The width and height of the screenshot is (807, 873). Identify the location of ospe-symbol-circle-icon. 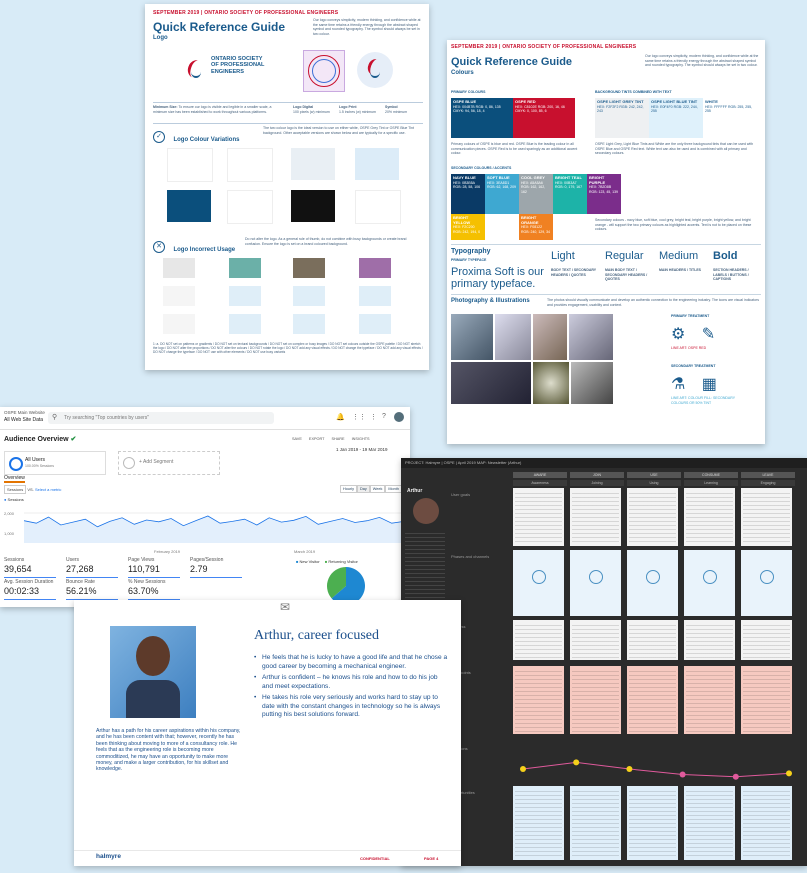
(375, 70).